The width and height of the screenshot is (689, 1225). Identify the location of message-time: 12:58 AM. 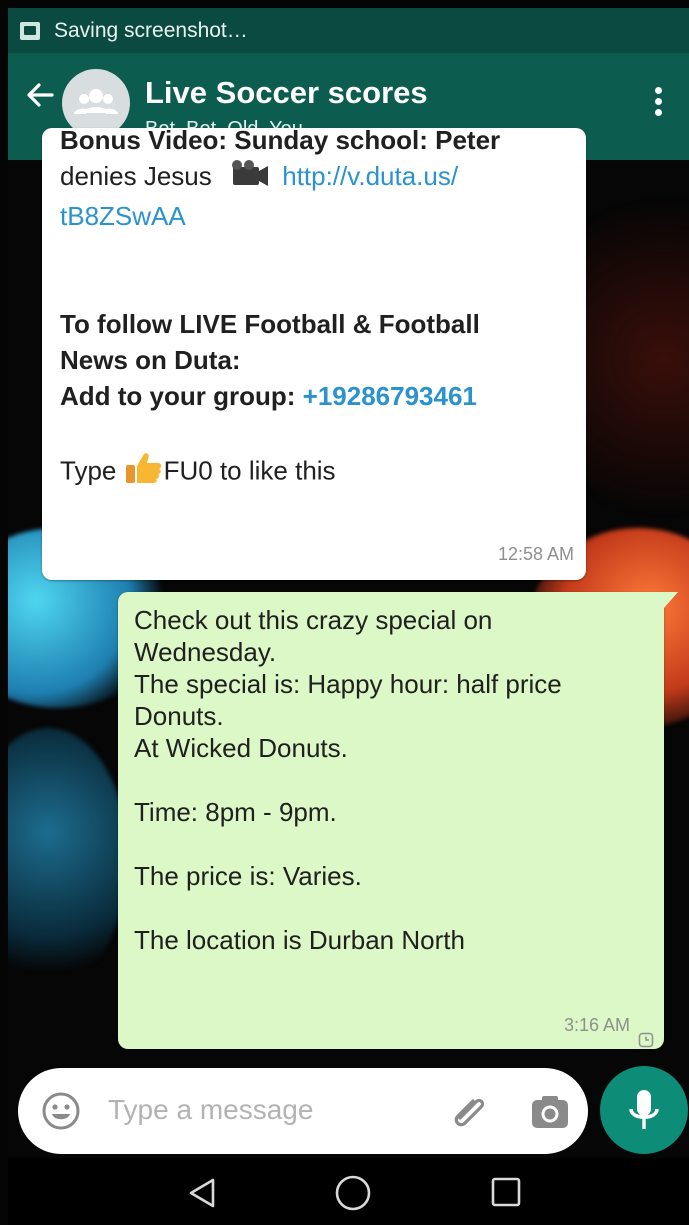
(535, 554).